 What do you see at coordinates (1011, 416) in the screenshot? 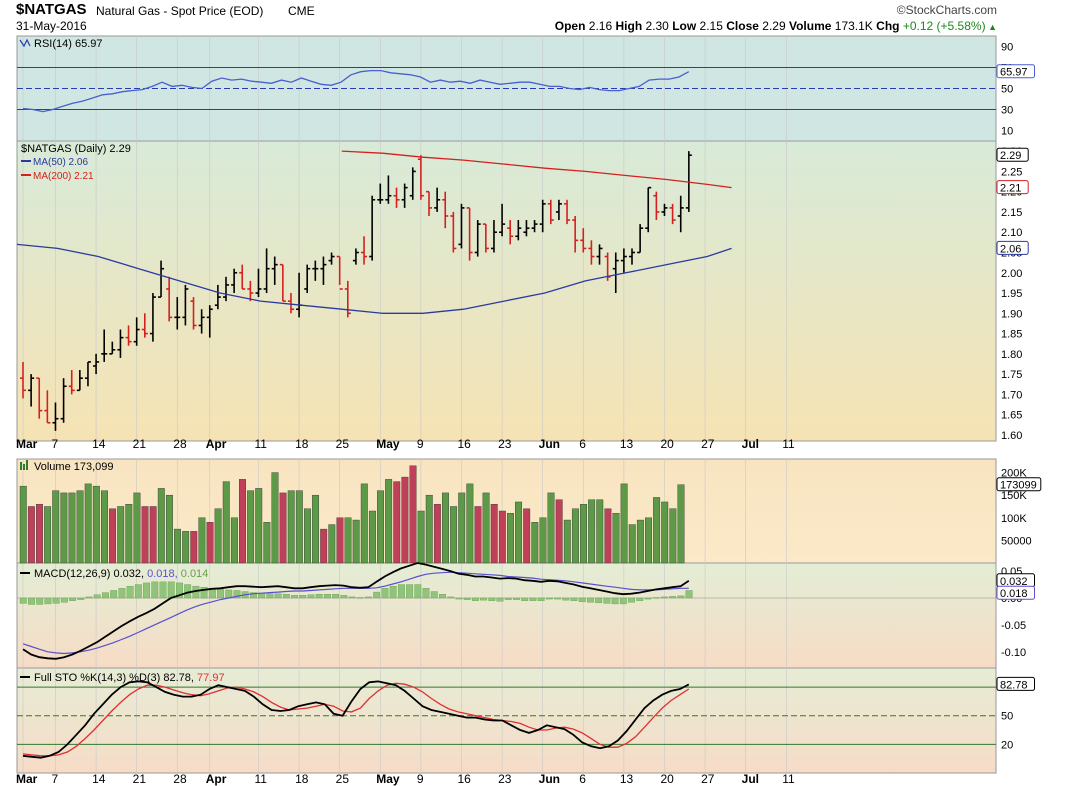
I see `price-tick-label: 1.65` at bounding box center [1011, 416].